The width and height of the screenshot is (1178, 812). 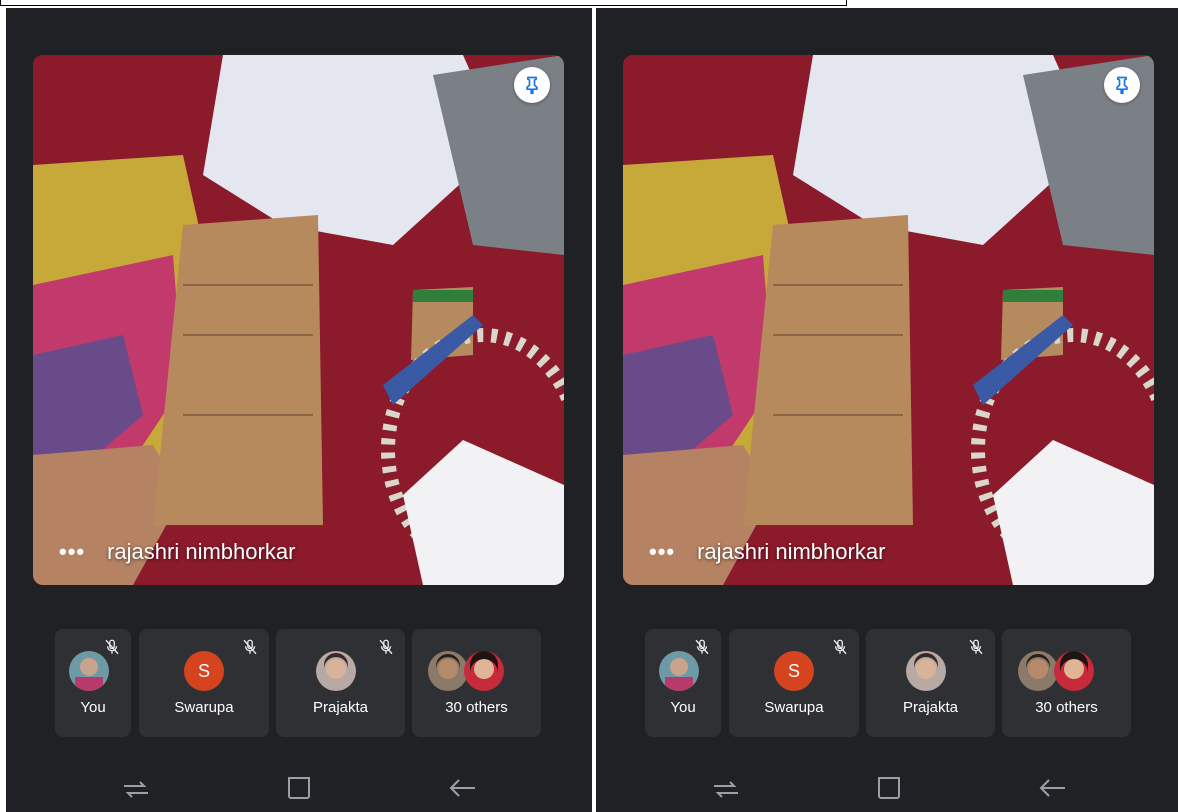 I want to click on top-border, so click(x=423, y=3).